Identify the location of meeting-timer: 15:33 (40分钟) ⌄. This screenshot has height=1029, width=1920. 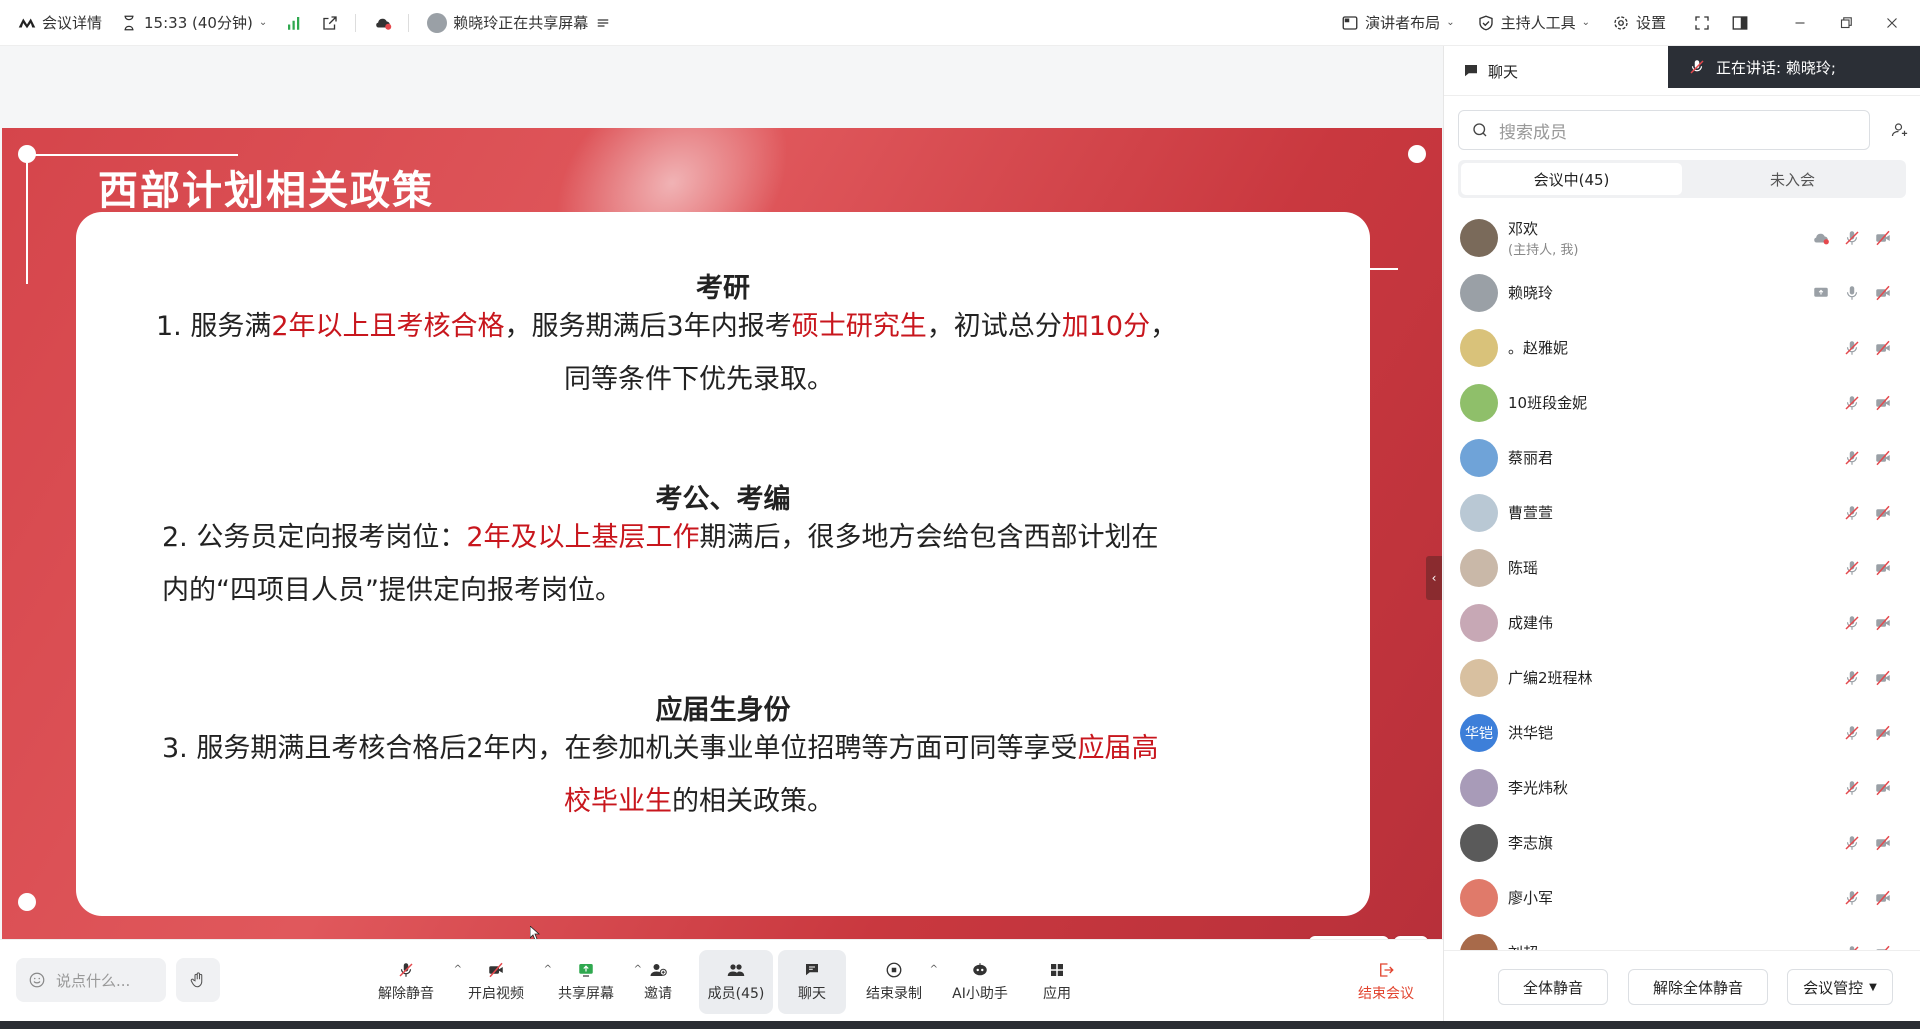
(193, 22).